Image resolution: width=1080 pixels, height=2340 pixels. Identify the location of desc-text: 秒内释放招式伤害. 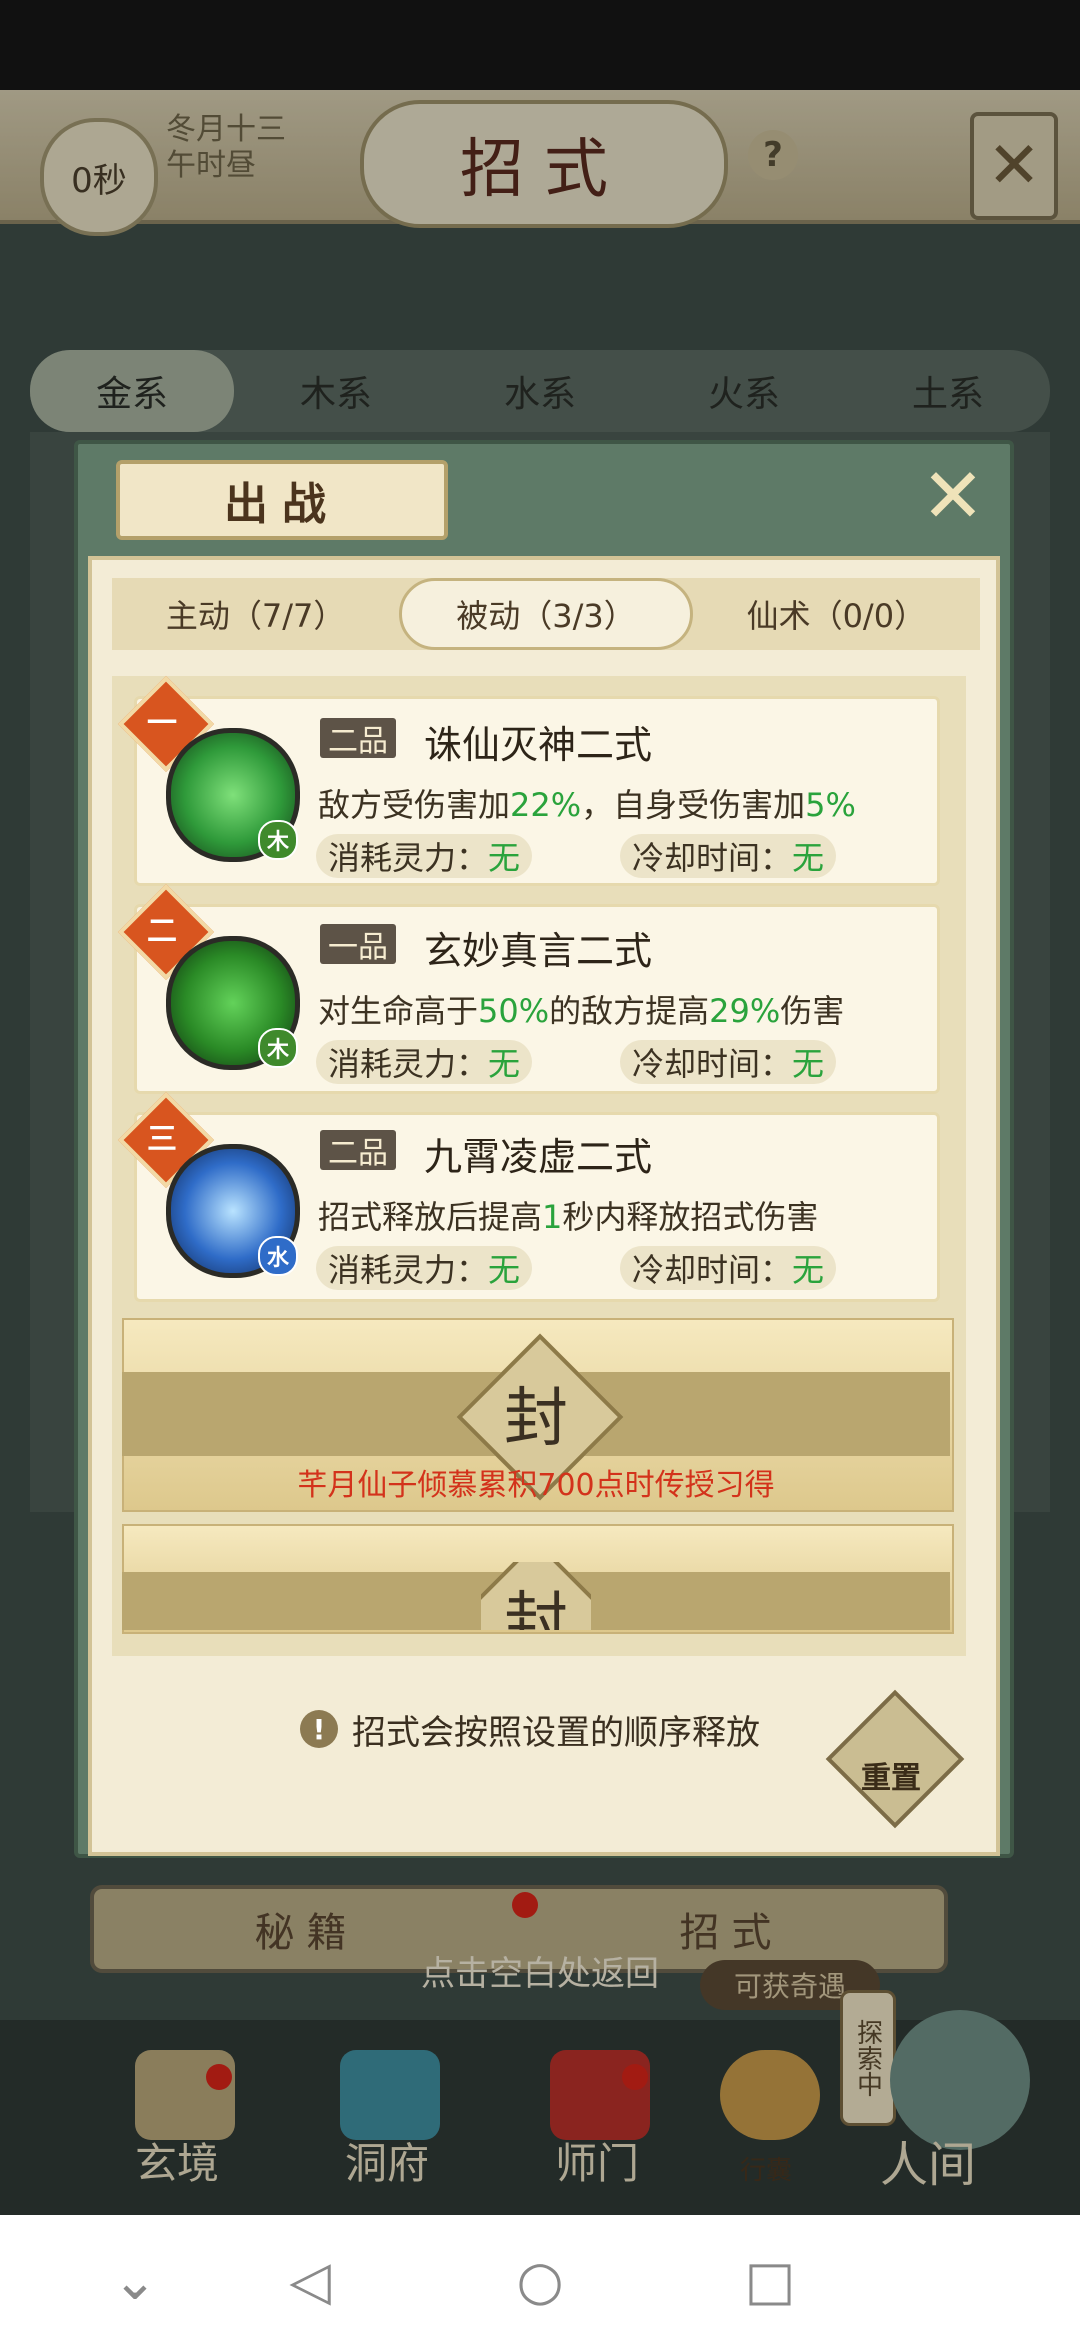
(690, 1217).